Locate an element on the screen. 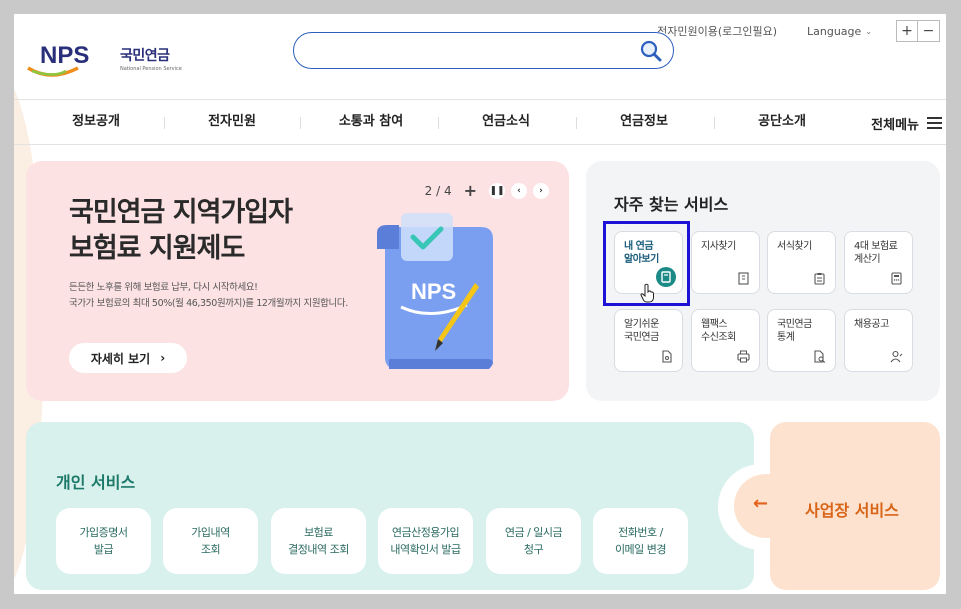 This screenshot has height=609, width=961. logo-korean: 국민연금 is located at coordinates (145, 55).